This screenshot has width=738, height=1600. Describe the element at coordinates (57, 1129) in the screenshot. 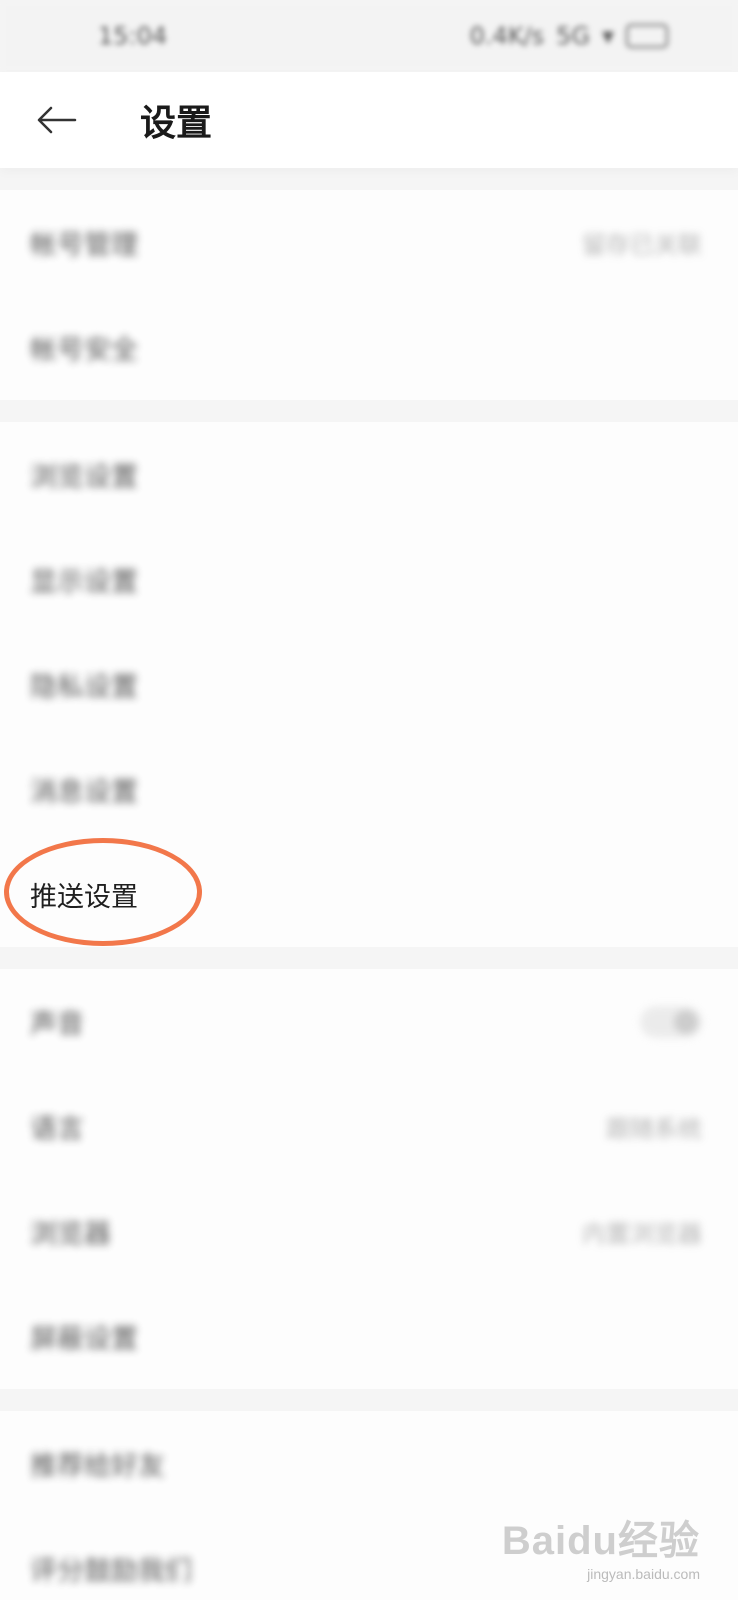

I see `row-label: 语言` at that location.